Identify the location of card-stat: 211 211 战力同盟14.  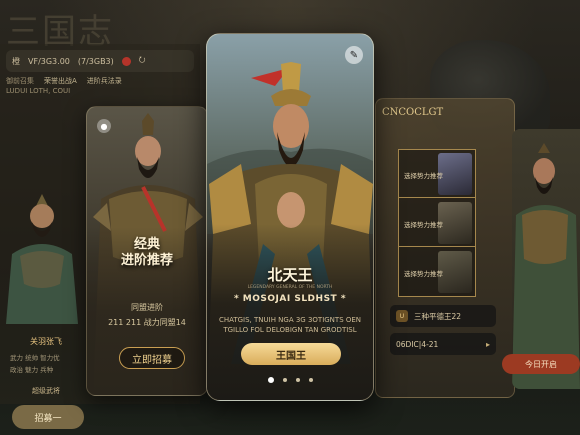
(147, 322).